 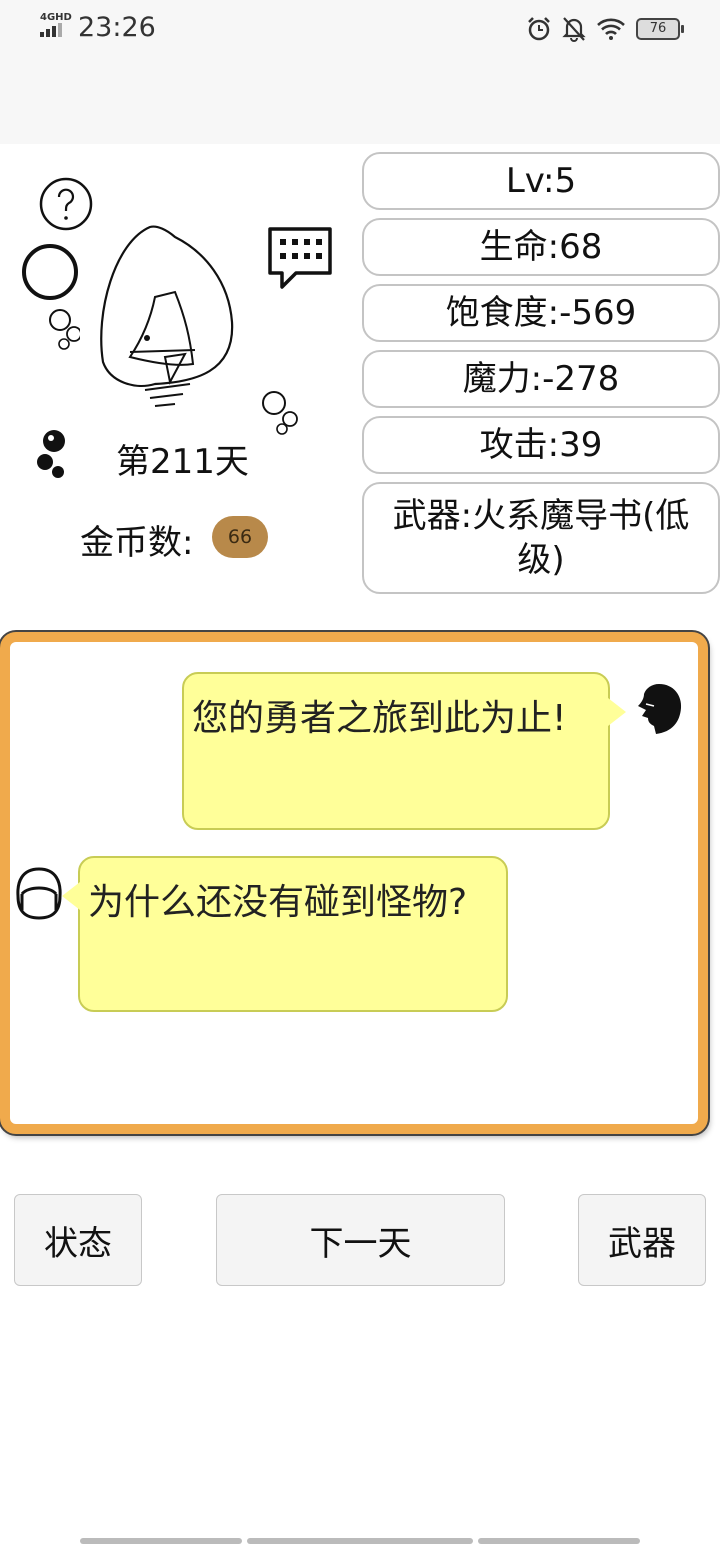 What do you see at coordinates (404, 751) in the screenshot?
I see `chat-message-npc: 您的勇者之旅到此为止!` at bounding box center [404, 751].